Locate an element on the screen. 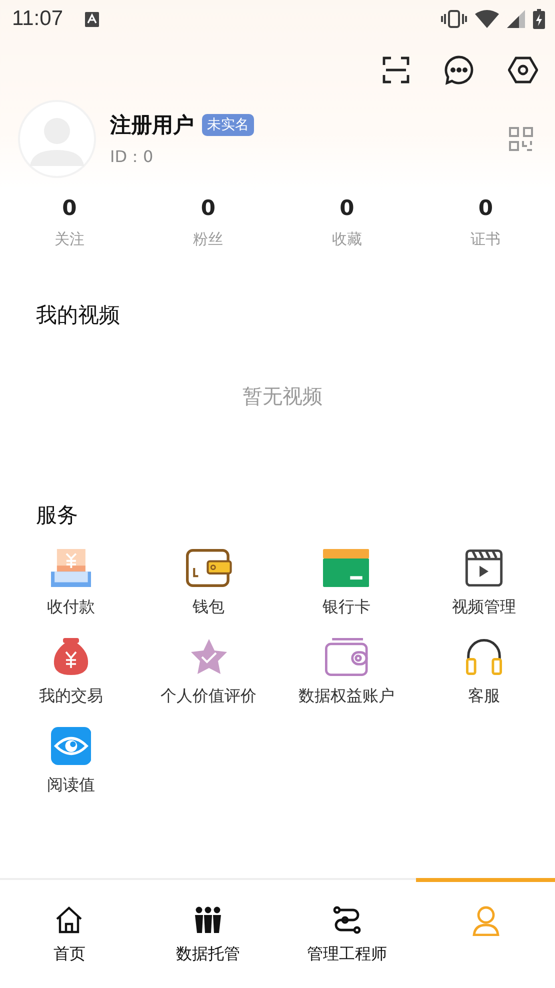 Image resolution: width=555 pixels, height=988 pixels. service-item: 银行卡 is located at coordinates (347, 583).